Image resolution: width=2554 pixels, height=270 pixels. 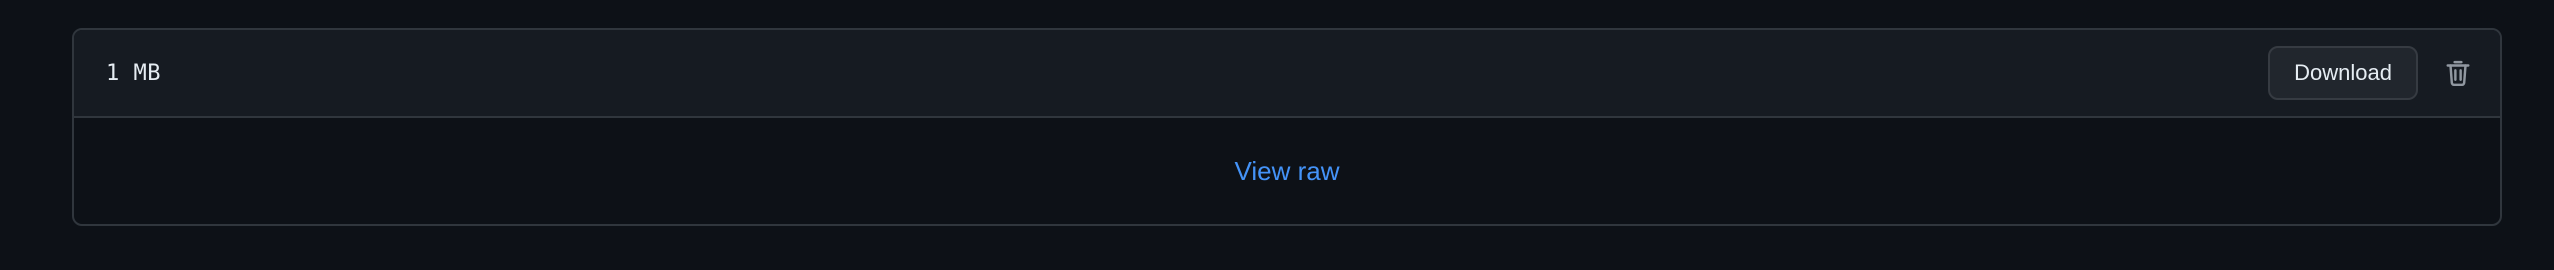 I want to click on download-button: Download, so click(x=2343, y=73).